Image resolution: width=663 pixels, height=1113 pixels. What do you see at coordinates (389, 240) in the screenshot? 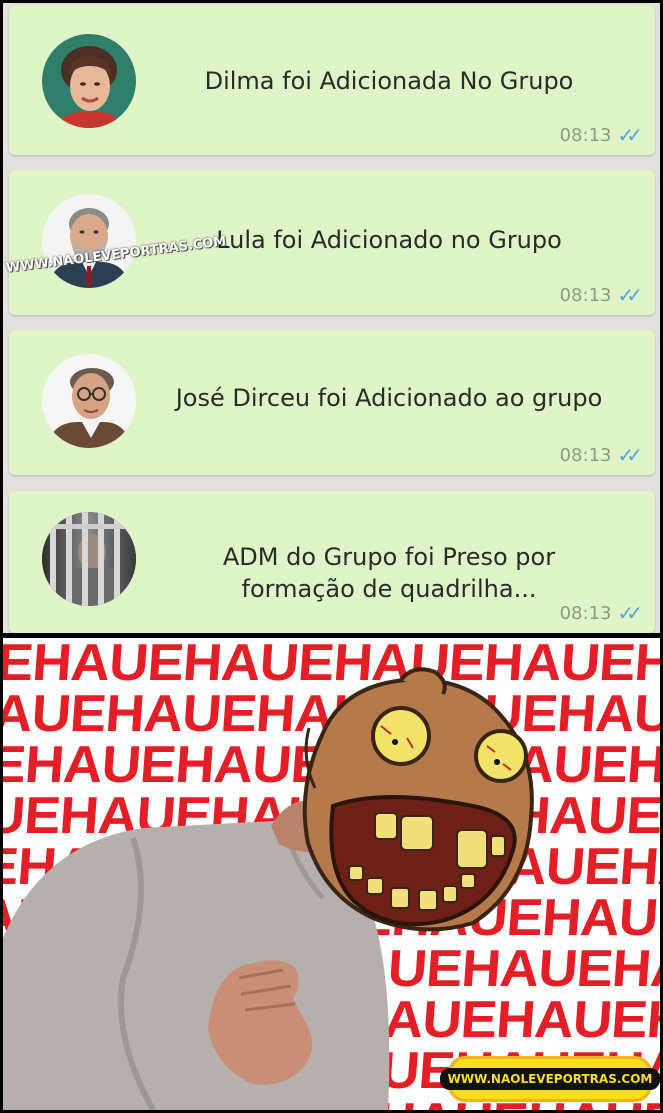
I see `message-text: Lula foi Adicionado no Grupo` at bounding box center [389, 240].